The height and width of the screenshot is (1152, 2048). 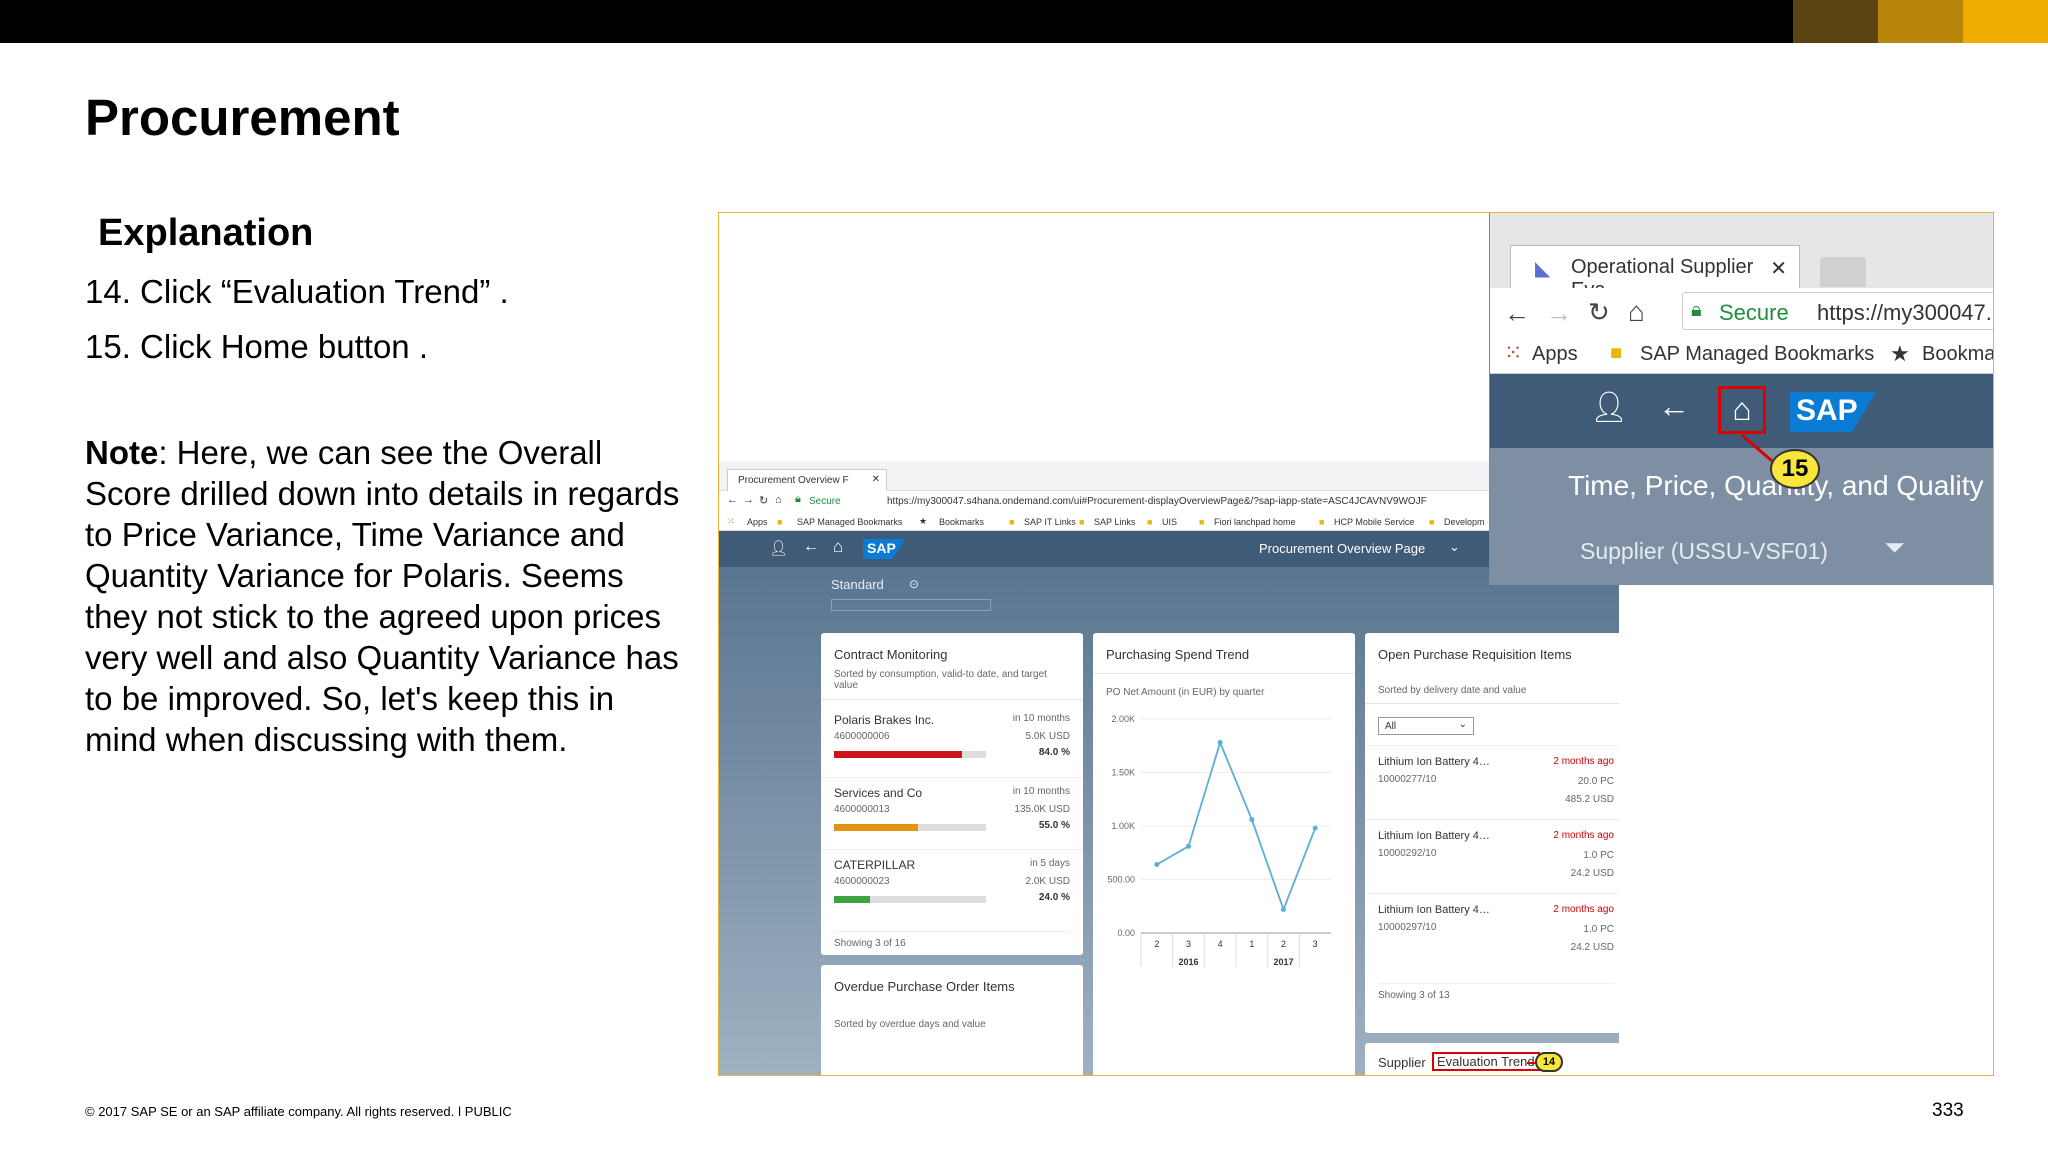 I want to click on x-tick-label: 2, so click(x=1283, y=944).